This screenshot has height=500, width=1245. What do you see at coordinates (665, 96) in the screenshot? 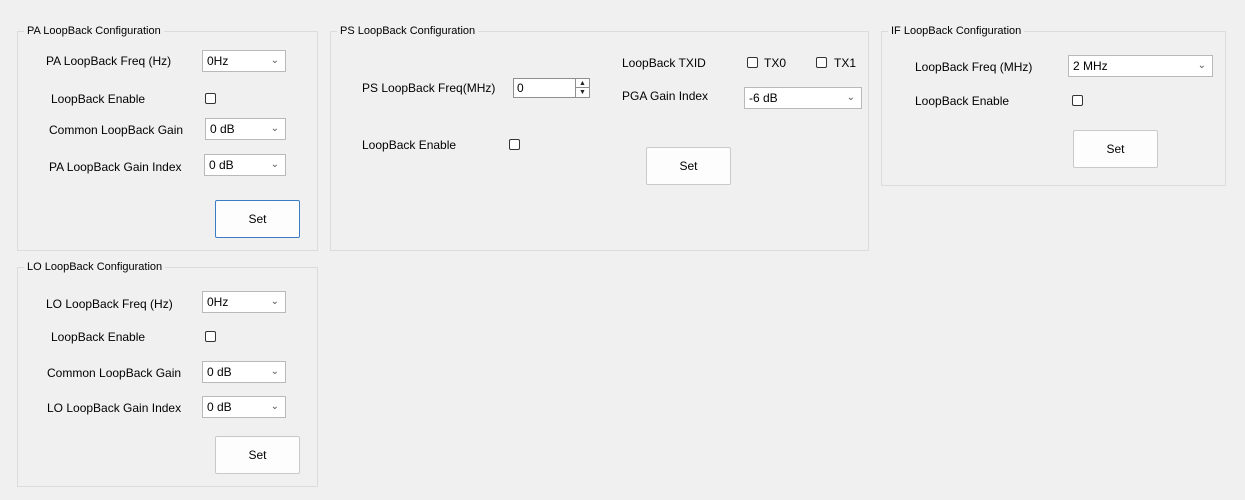
I see `ps-pga-label: PGA Gain Index` at bounding box center [665, 96].